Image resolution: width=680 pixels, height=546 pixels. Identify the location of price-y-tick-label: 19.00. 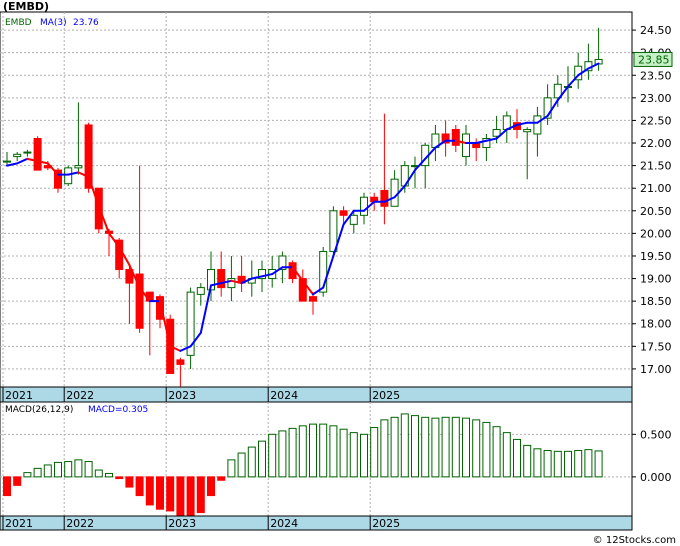
(656, 279).